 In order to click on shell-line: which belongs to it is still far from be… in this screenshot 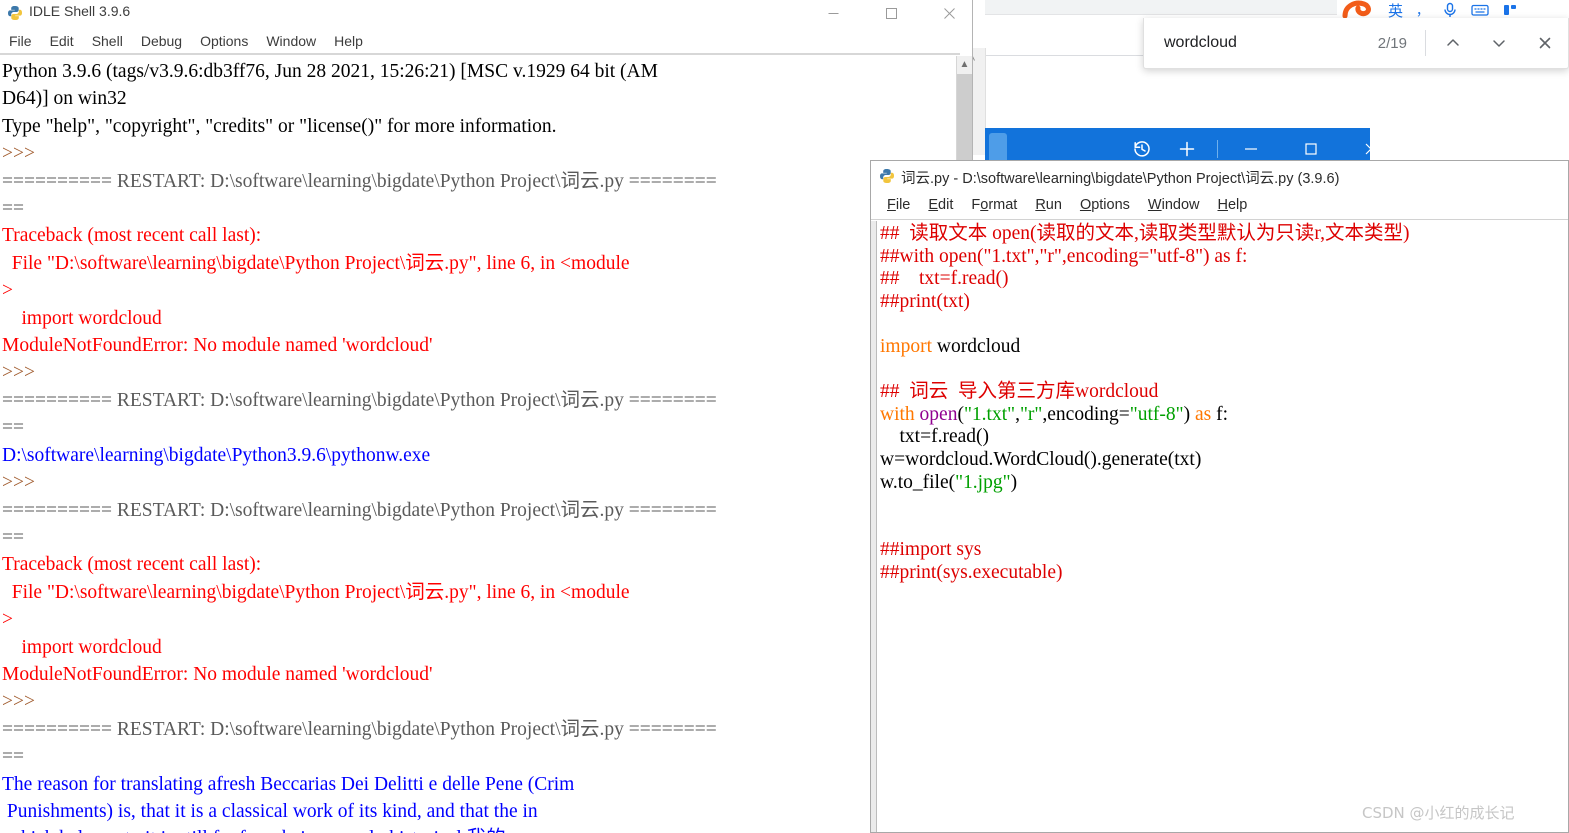, I will do `click(479, 829)`.